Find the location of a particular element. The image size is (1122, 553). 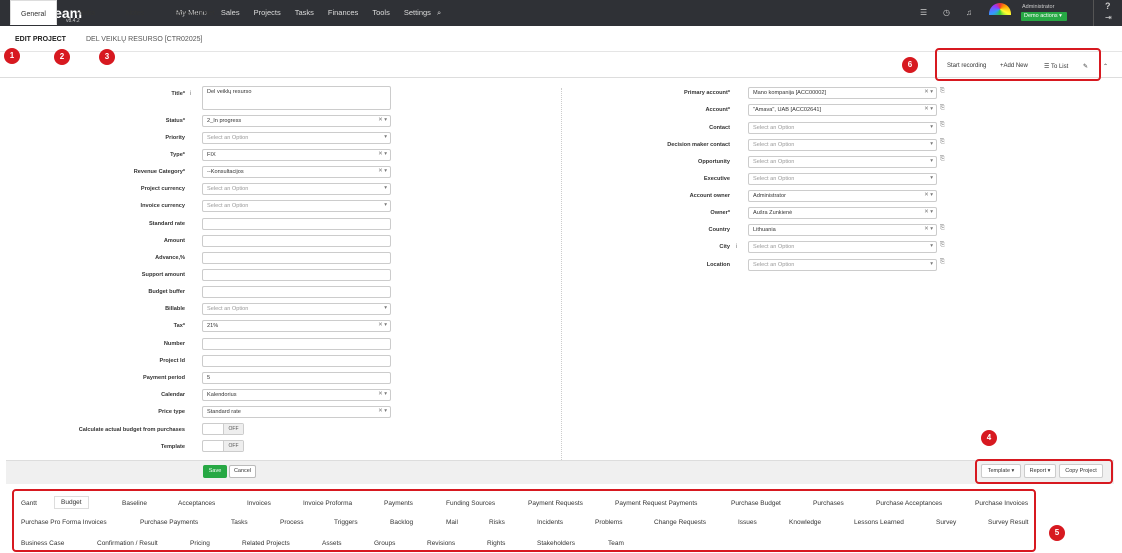

rel-tab-acceptances: Acceptances is located at coordinates (196, 503).